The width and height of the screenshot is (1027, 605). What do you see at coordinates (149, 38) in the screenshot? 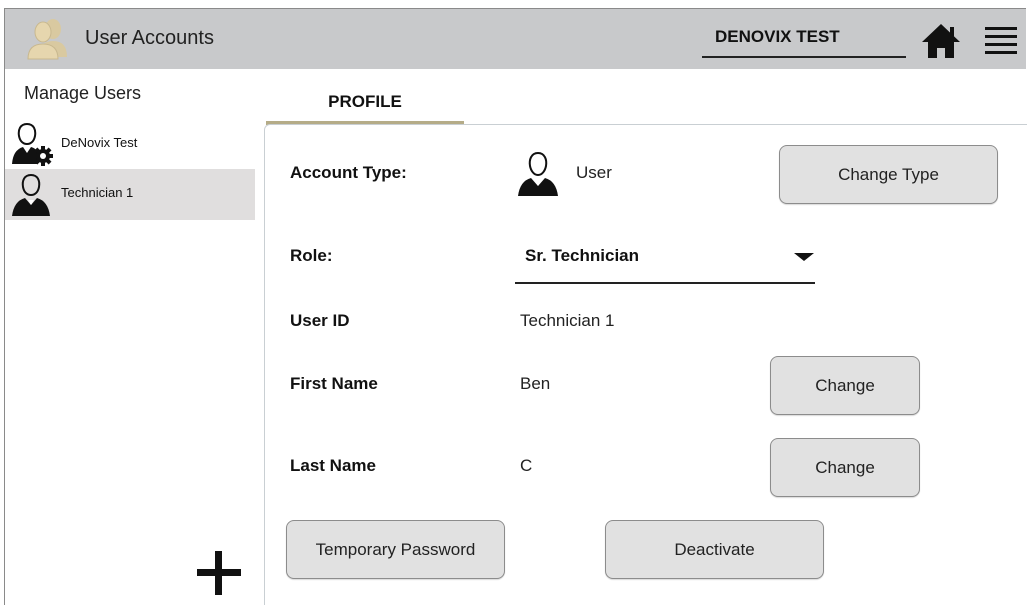
I see `app-title: User Accounts` at bounding box center [149, 38].